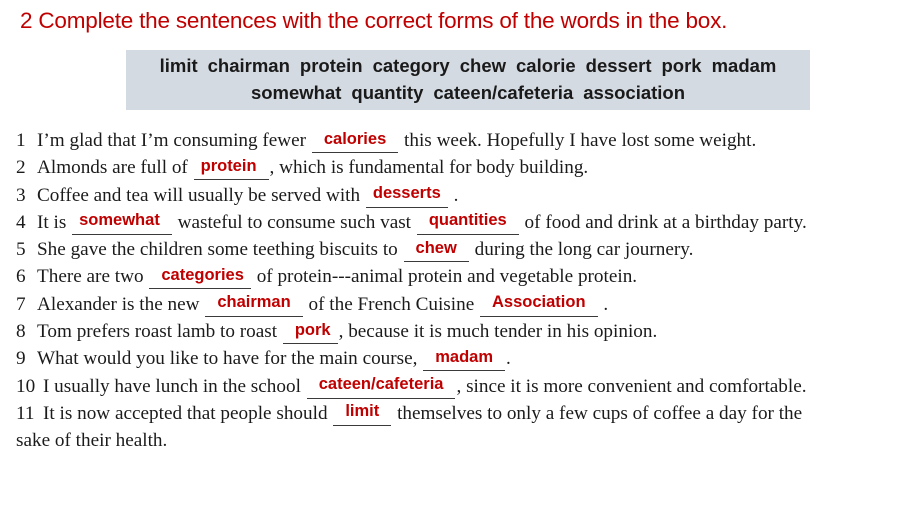  I want to click on answer-text: pork, so click(312, 329).